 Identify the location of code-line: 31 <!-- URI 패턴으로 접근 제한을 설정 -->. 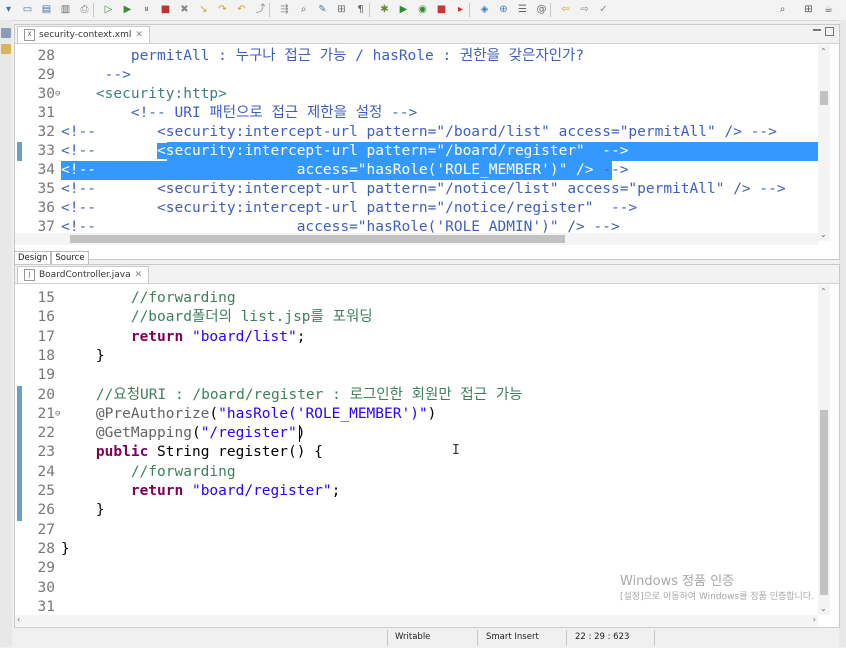
(416, 113).